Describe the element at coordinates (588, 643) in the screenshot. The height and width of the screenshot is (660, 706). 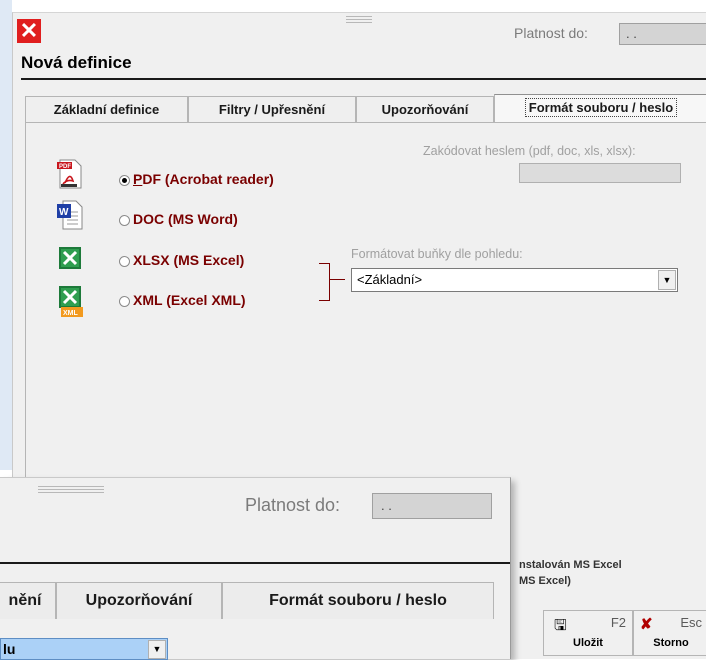
I see `save-label: Uložit` at that location.